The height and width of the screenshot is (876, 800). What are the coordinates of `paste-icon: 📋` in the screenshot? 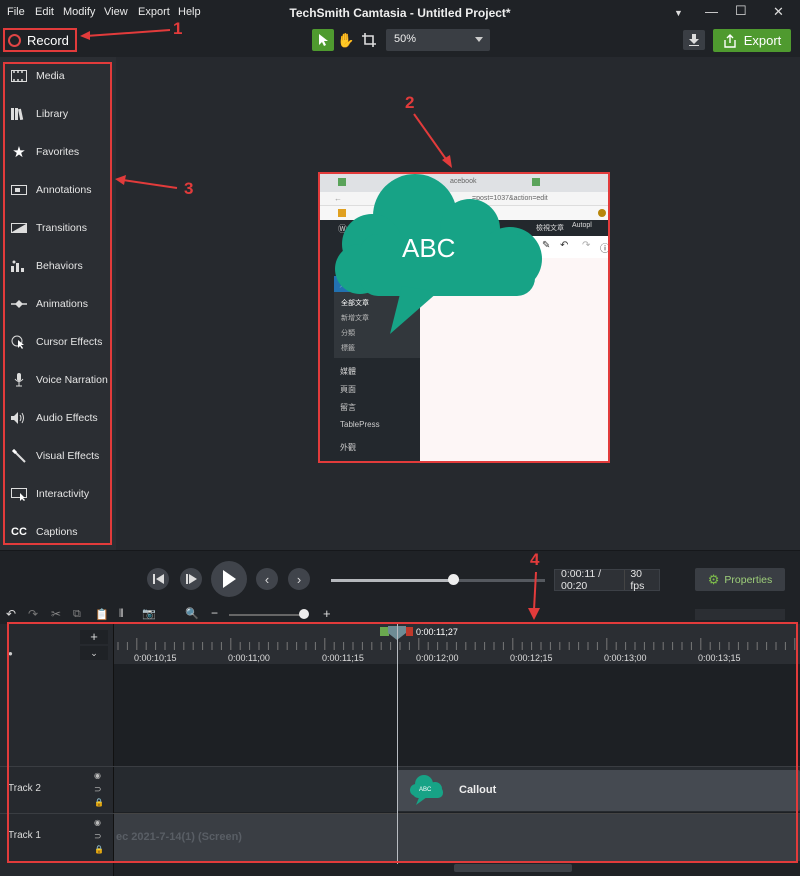 It's located at (102, 614).